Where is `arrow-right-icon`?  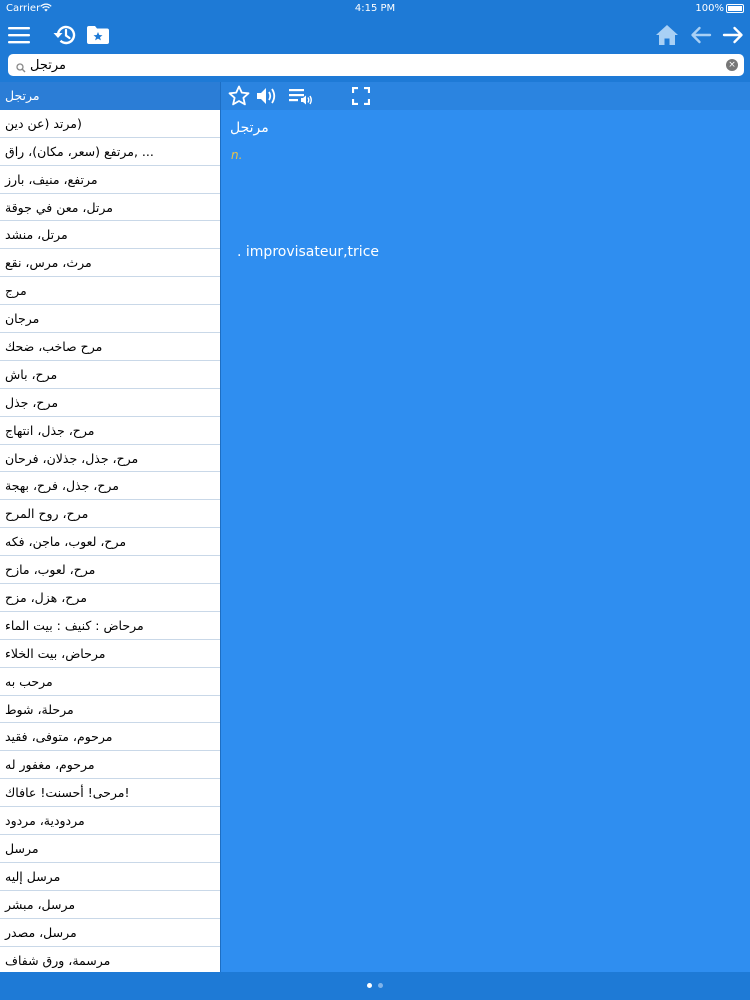 arrow-right-icon is located at coordinates (733, 35).